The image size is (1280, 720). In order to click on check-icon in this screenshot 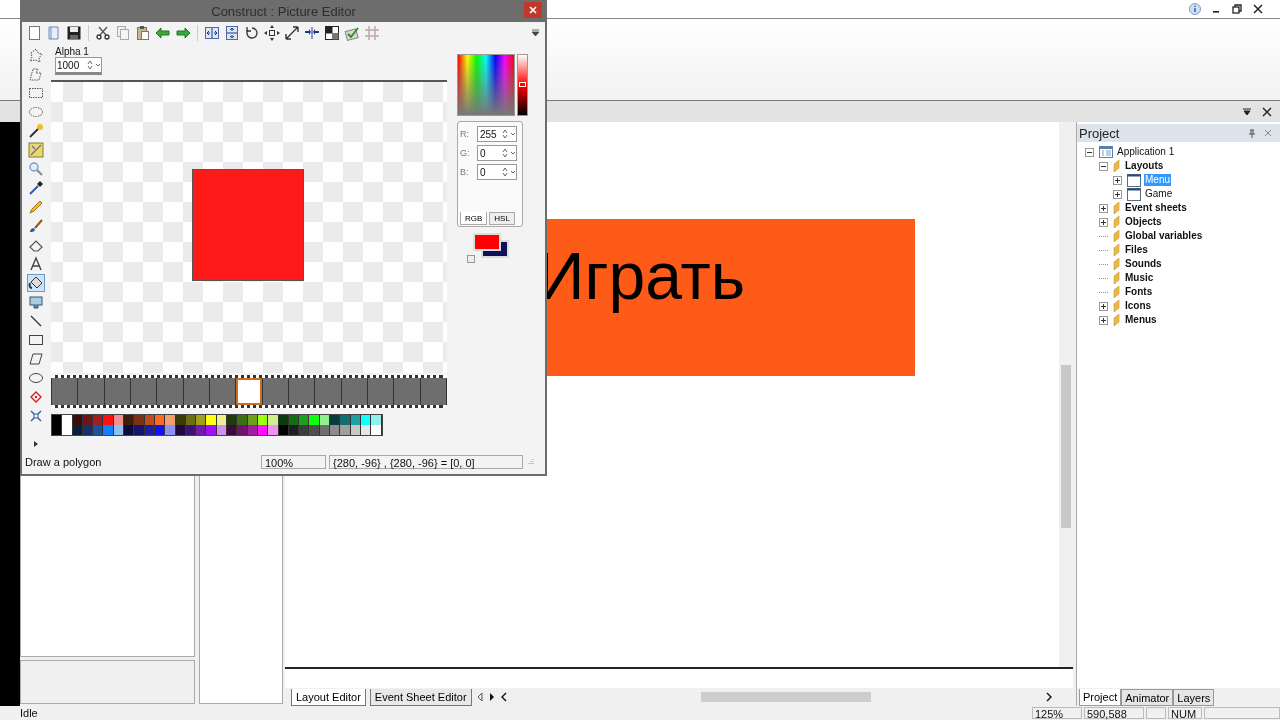, I will do `click(352, 33)`.